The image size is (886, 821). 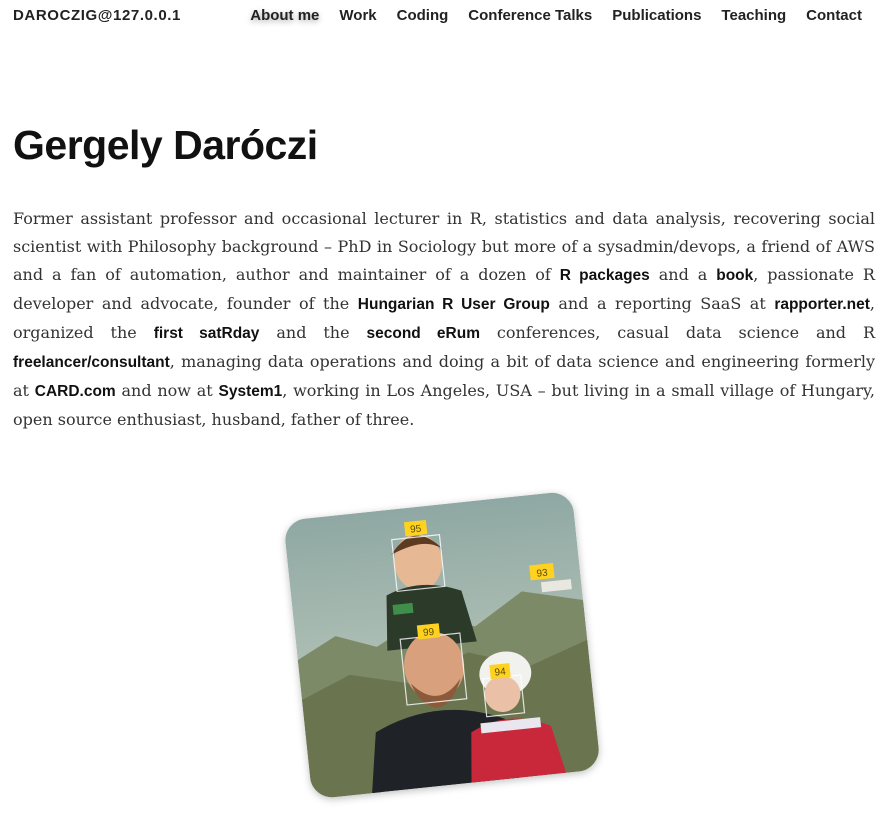 What do you see at coordinates (662, 303) in the screenshot?
I see `bio-text: and a reporting SaaS at` at bounding box center [662, 303].